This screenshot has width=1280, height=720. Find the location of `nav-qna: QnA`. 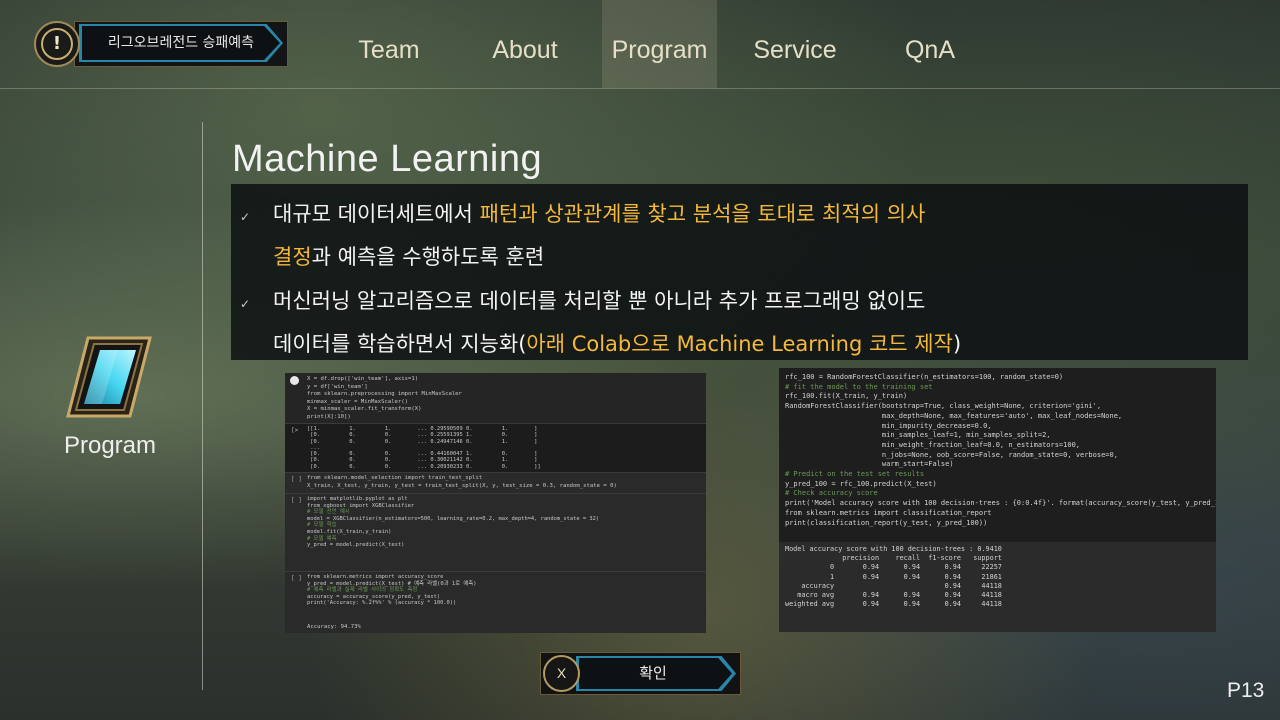

nav-qna: QnA is located at coordinates (930, 44).